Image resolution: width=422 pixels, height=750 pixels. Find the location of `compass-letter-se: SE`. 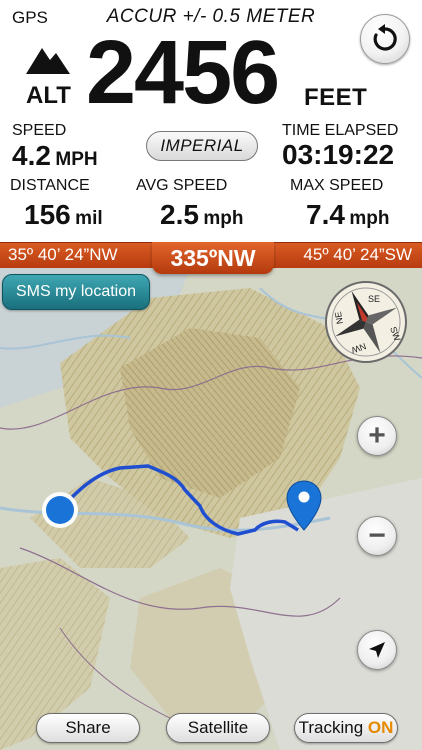

compass-letter-se: SE is located at coordinates (374, 299).